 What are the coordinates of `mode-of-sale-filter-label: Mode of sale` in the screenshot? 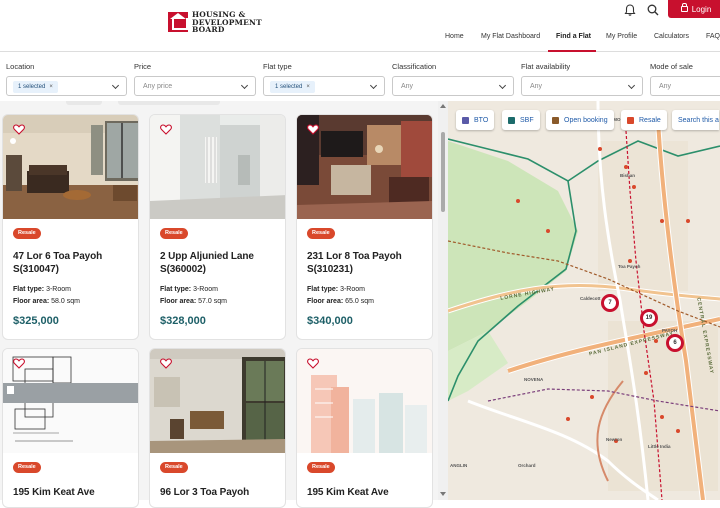 It's located at (671, 66).